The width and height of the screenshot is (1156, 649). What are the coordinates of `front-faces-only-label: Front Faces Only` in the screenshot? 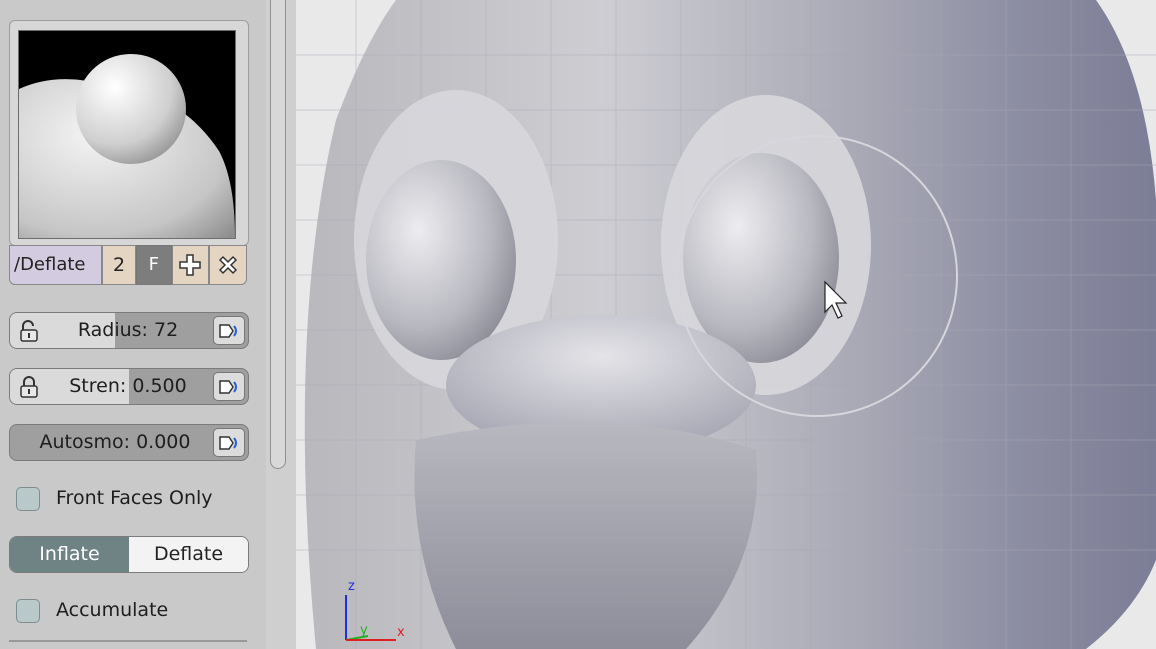 It's located at (134, 498).